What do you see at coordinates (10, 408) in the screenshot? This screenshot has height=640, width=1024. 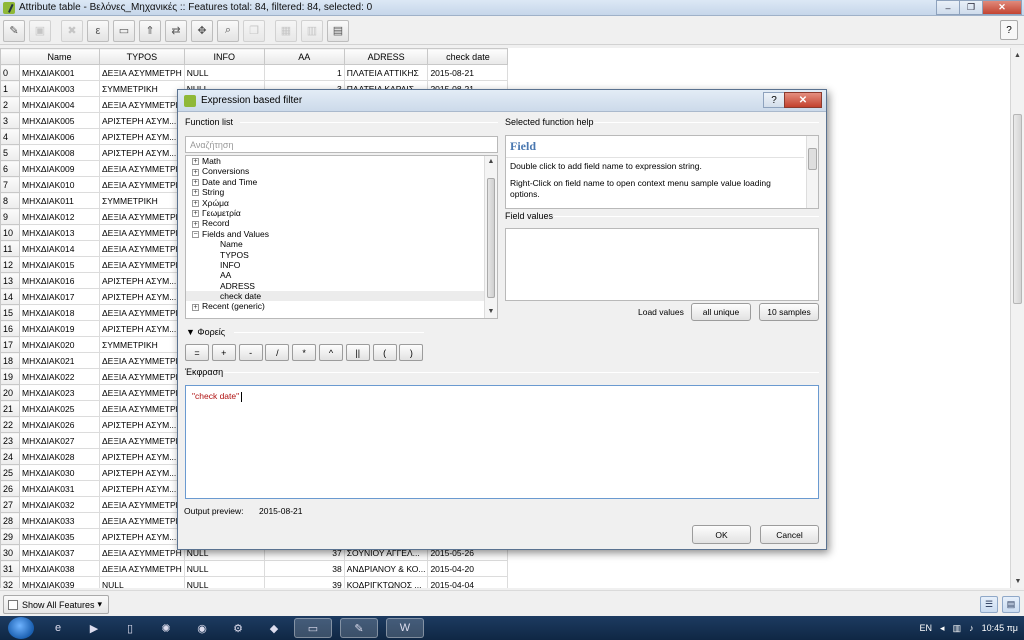 I see `row-number: 21` at bounding box center [10, 408].